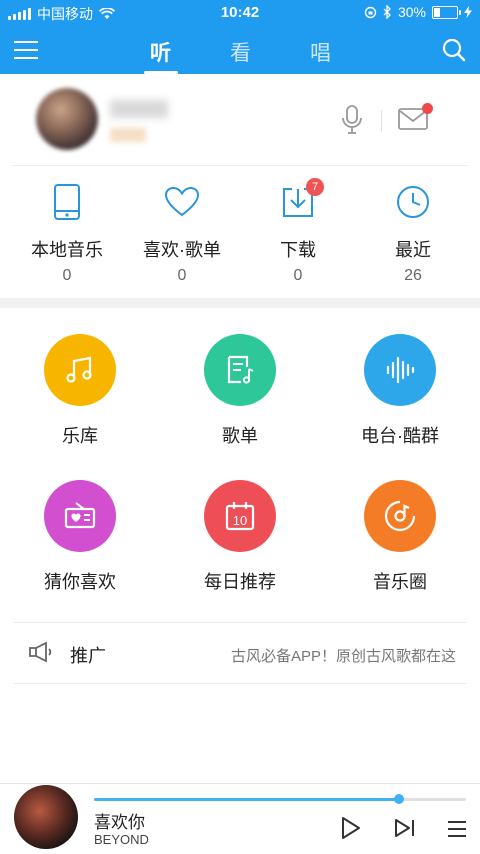  Describe the element at coordinates (67, 250) in the screenshot. I see `stat-label: 本地音乐` at that location.